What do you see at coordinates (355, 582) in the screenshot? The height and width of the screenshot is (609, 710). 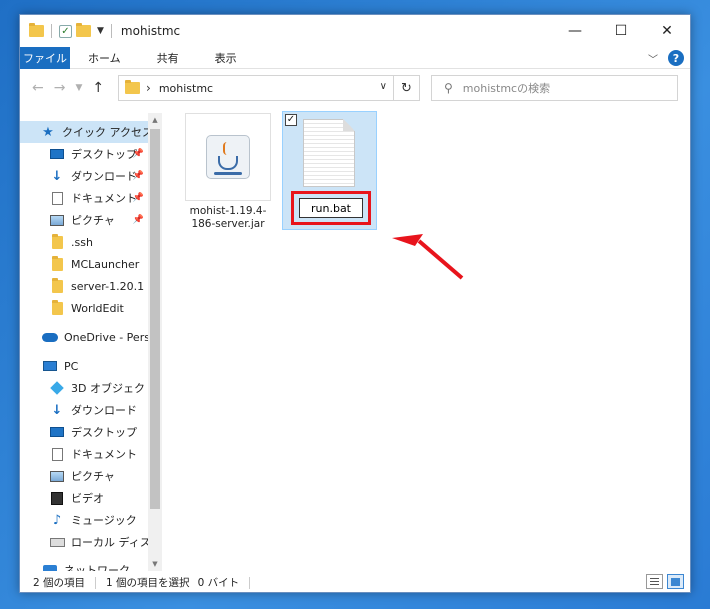 I see `status-bar: 2 個の項目 1 個の項目を選択 0 バイト` at bounding box center [355, 582].